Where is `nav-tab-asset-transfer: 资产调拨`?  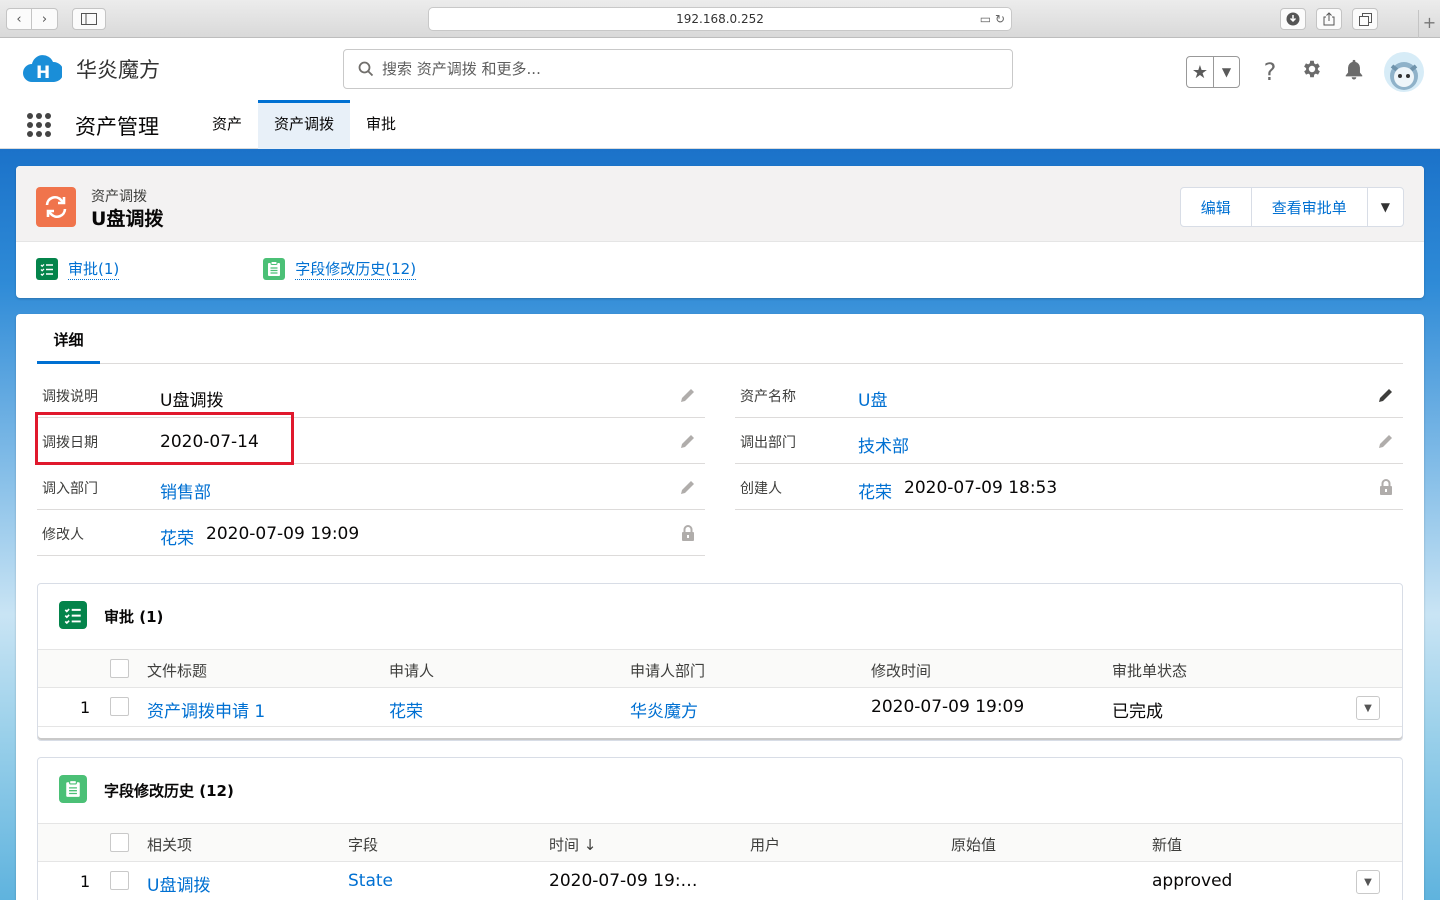
nav-tab-asset-transfer: 资产调拨 is located at coordinates (304, 124).